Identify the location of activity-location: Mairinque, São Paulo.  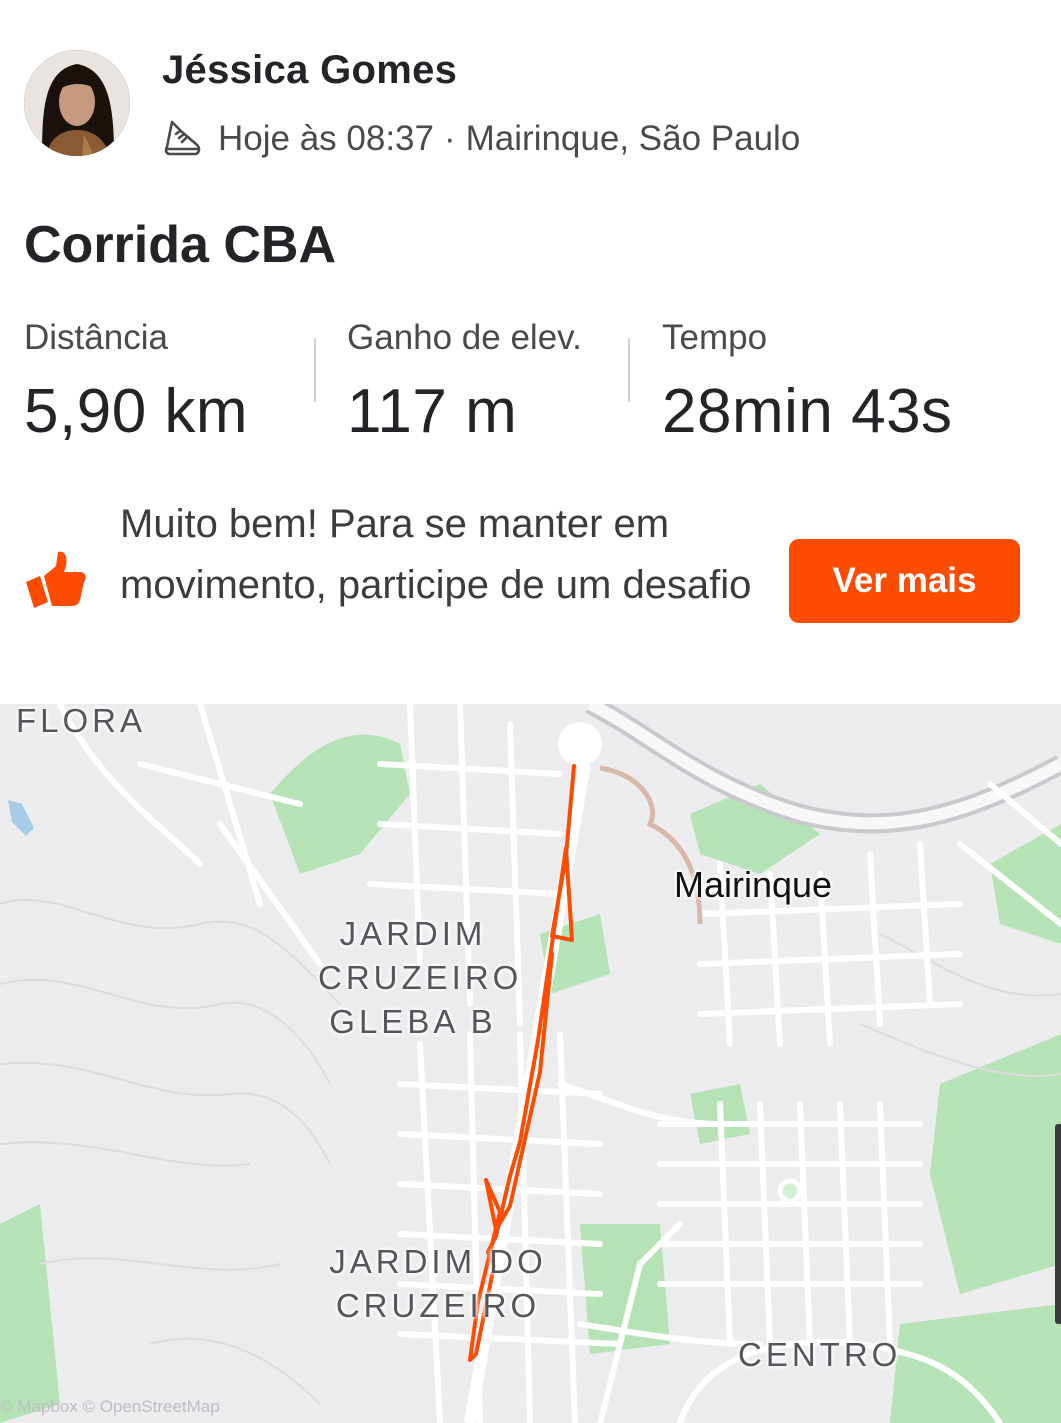
(633, 138).